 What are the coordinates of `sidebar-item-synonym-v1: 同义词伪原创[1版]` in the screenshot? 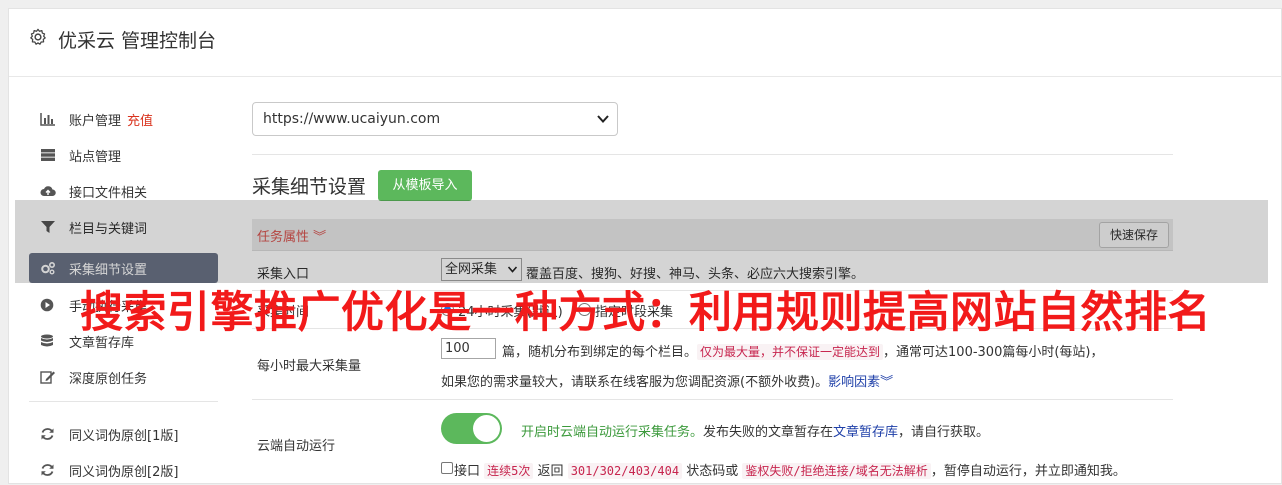 It's located at (123, 434).